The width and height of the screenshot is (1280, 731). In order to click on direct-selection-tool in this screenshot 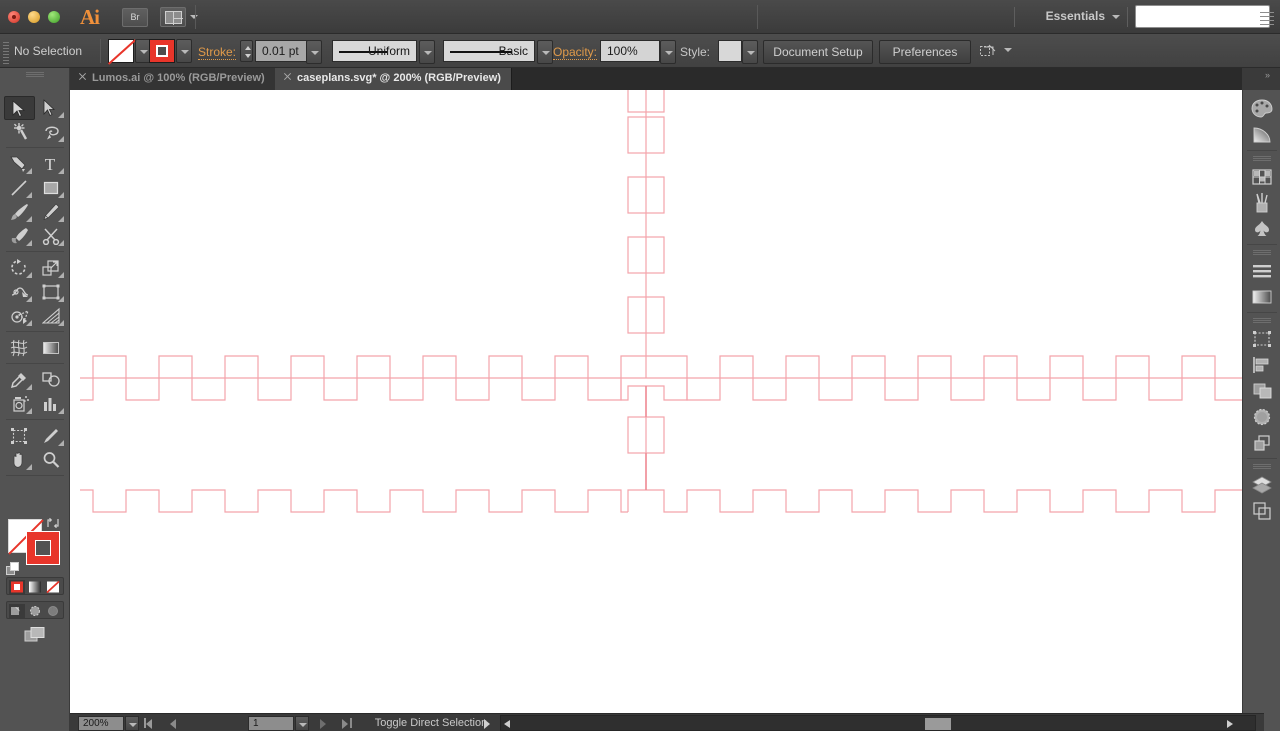, I will do `click(51, 108)`.